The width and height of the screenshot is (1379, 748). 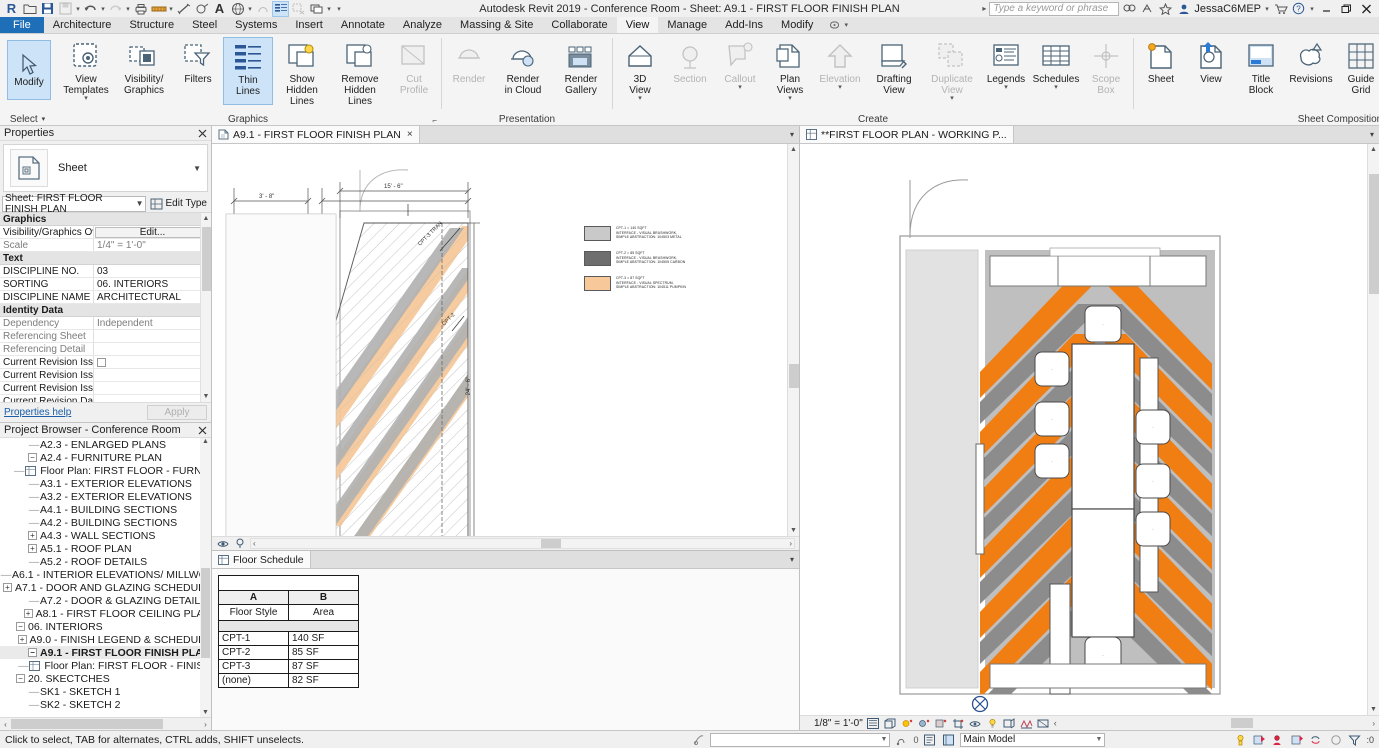 I want to click on print-icon, so click(x=140, y=9).